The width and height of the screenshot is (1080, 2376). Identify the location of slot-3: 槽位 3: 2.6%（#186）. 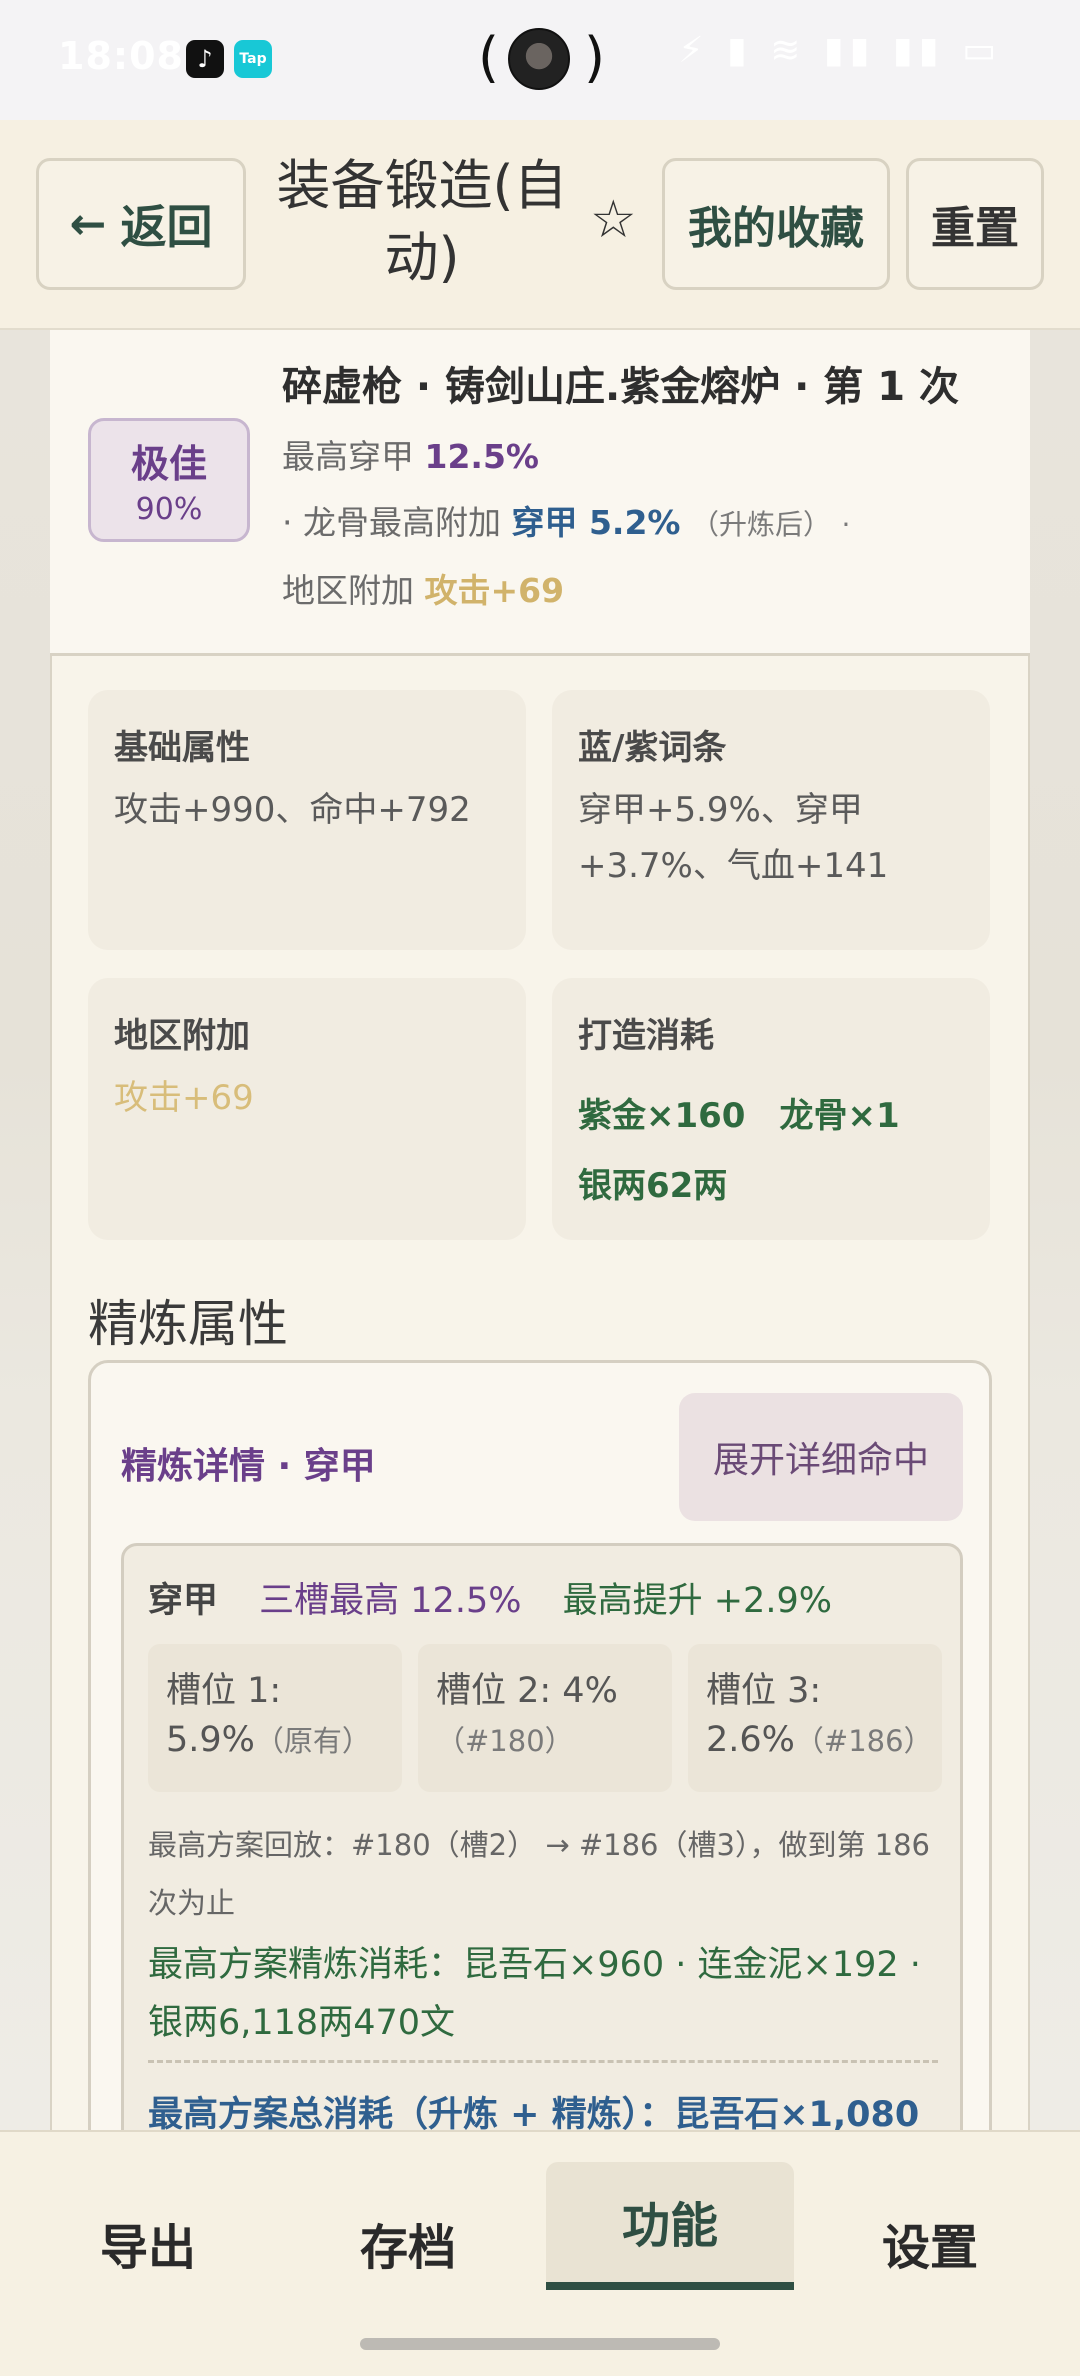
(815, 1718).